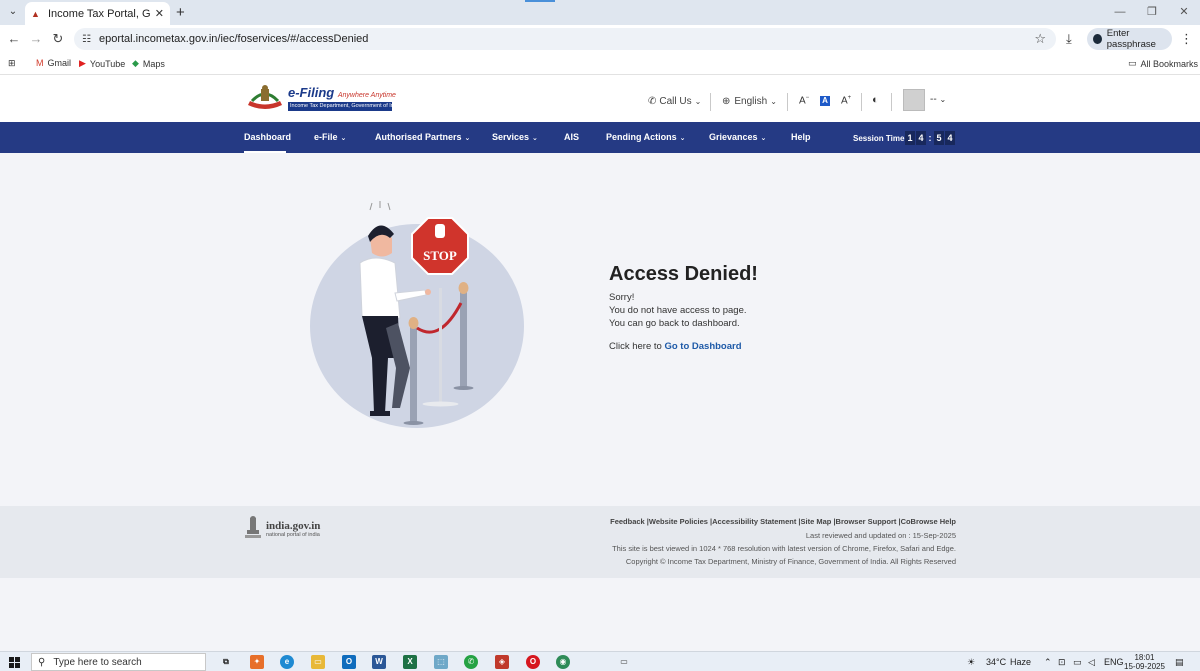  I want to click on bookmark-youtube: ▶ YouTube, so click(102, 63).